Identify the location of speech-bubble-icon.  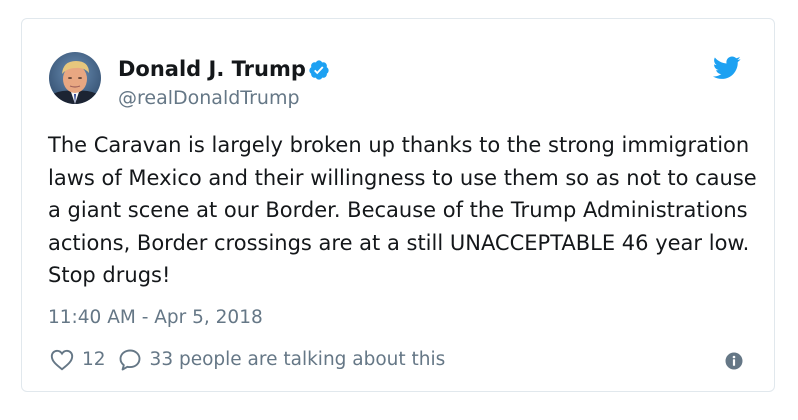
(130, 360).